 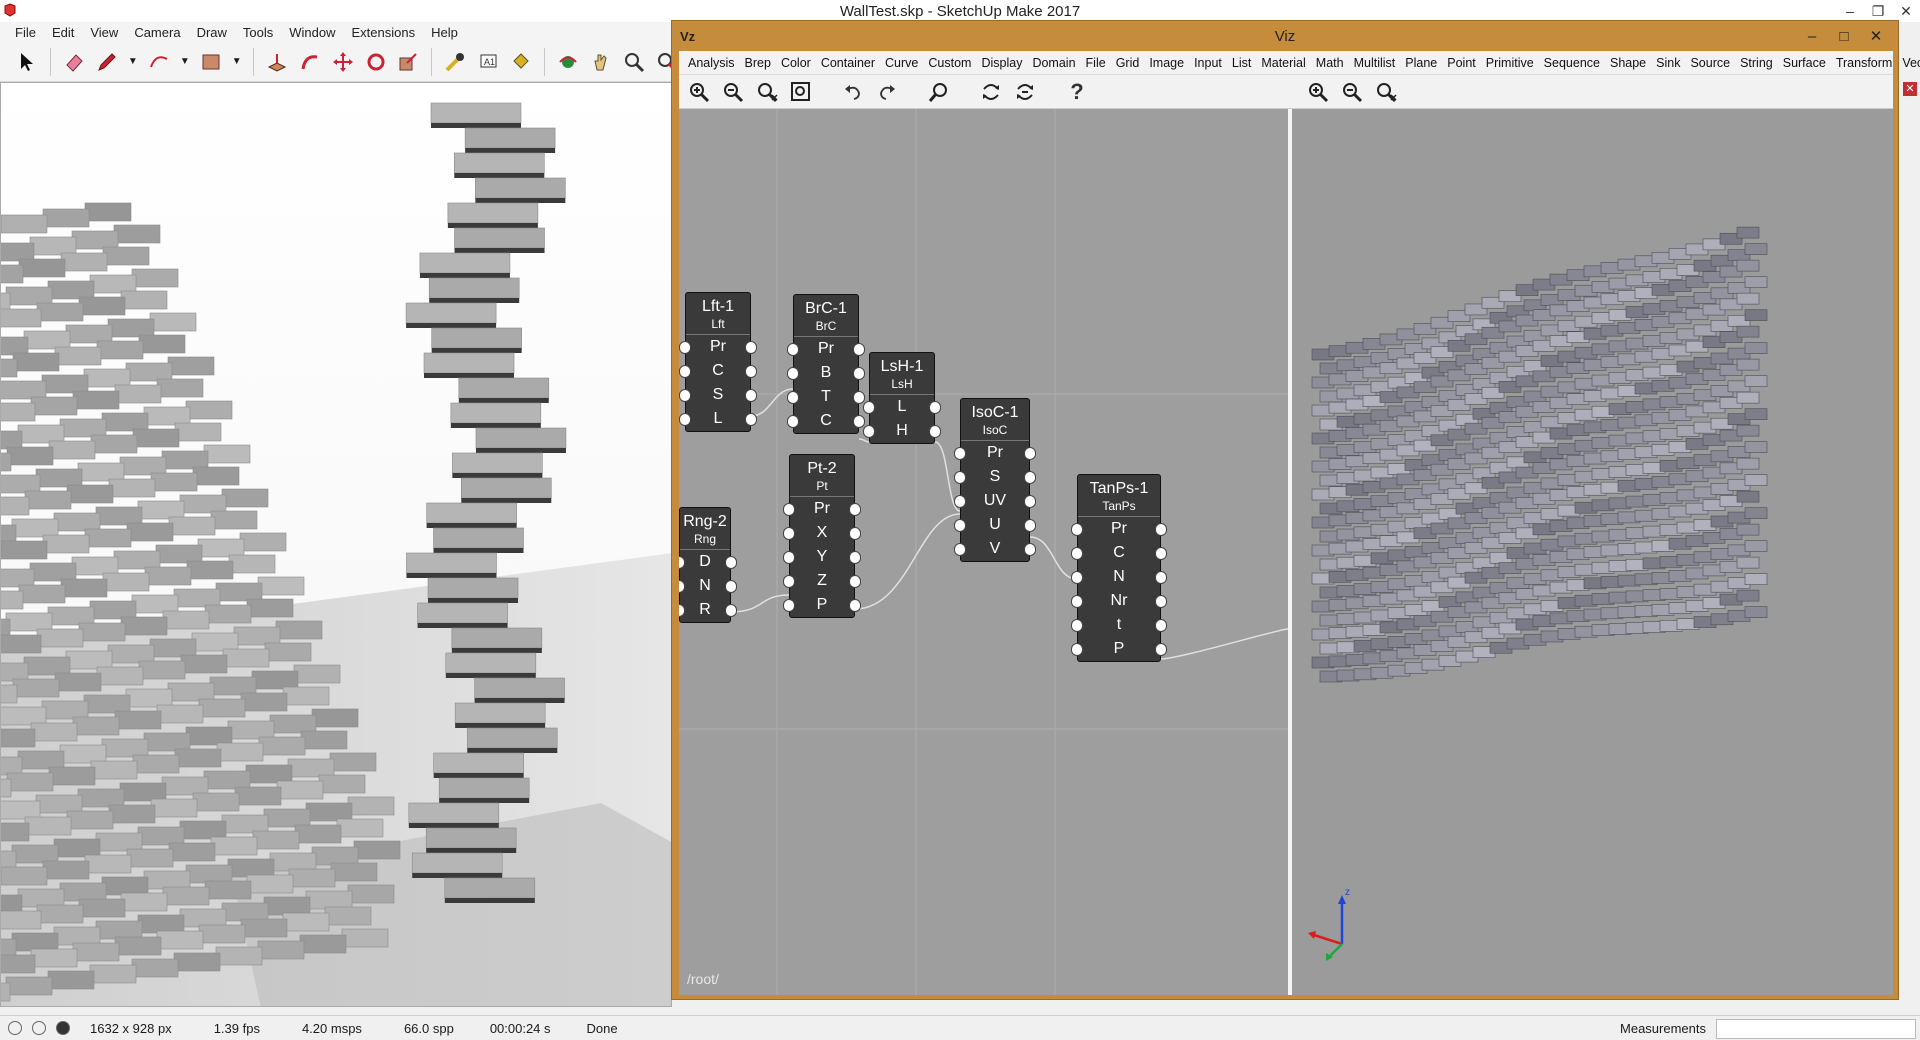 I want to click on viz-menu-primitive: Primitive, so click(x=1510, y=63).